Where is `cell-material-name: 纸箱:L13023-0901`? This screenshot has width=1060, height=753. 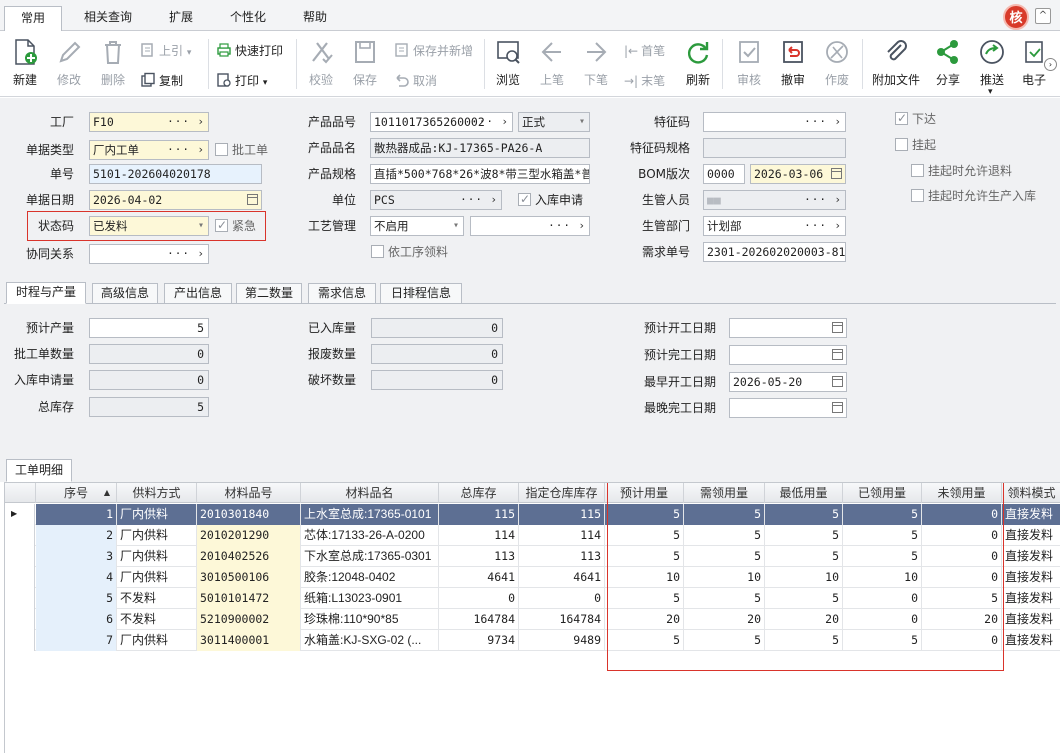 cell-material-name: 纸箱:L13023-0901 is located at coordinates (370, 598).